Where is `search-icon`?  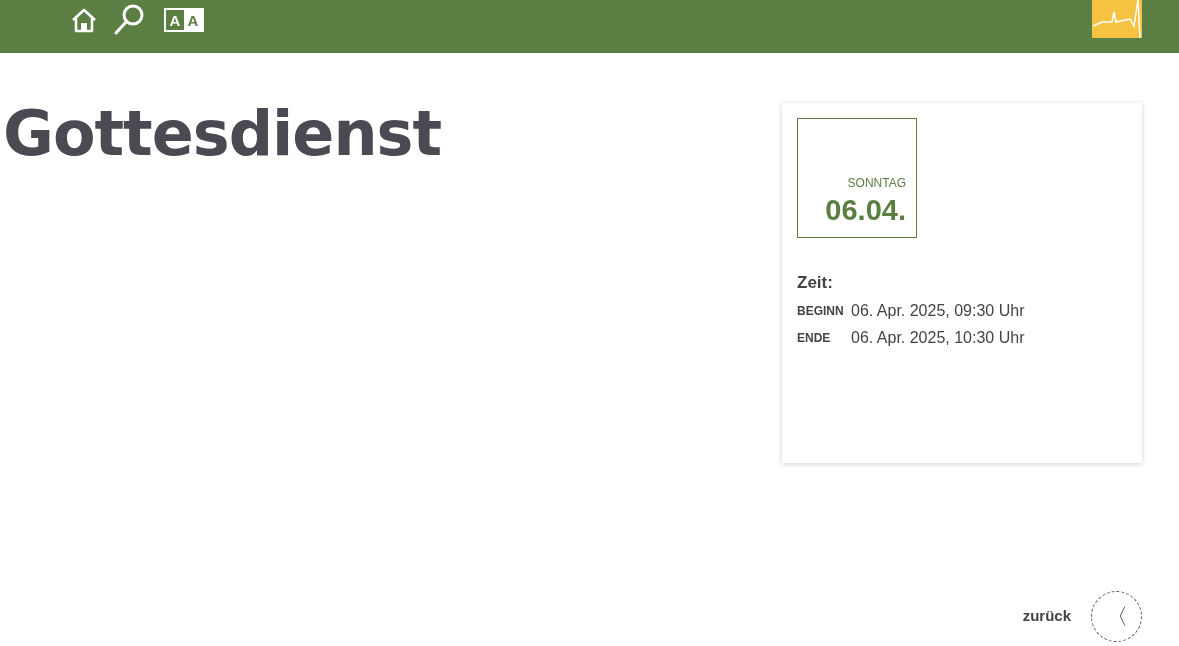
search-icon is located at coordinates (129, 20).